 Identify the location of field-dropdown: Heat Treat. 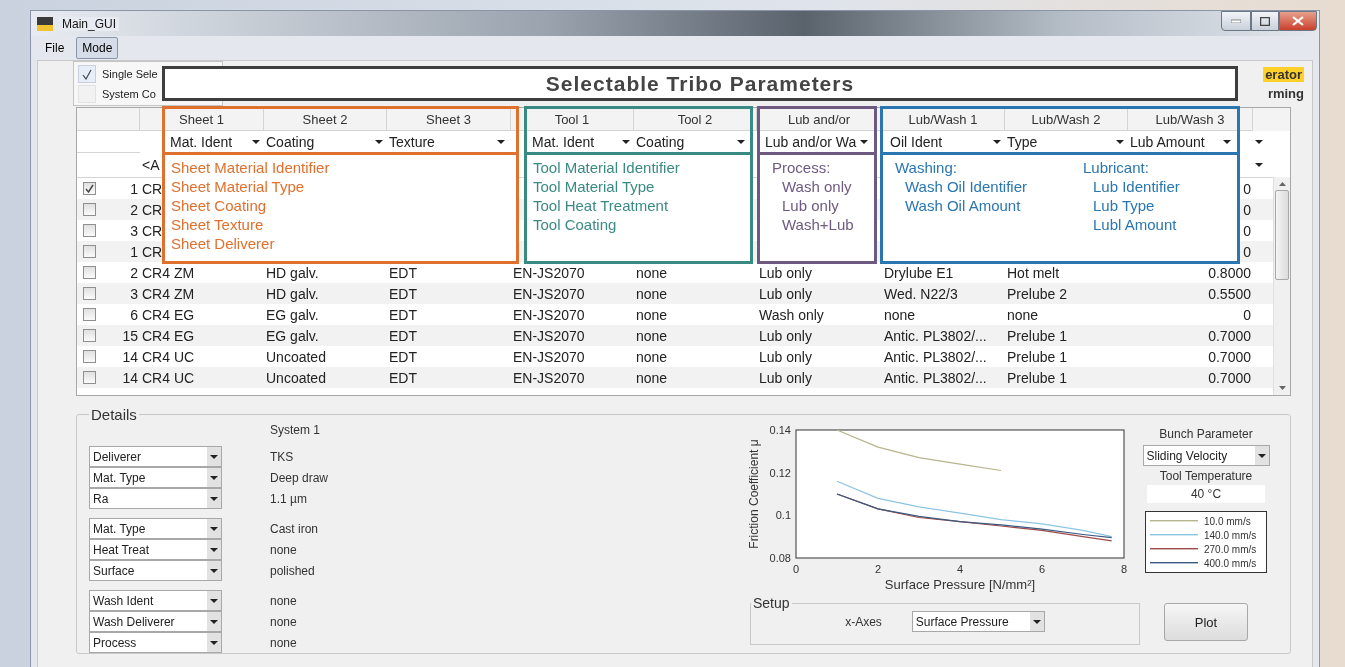
(155, 549).